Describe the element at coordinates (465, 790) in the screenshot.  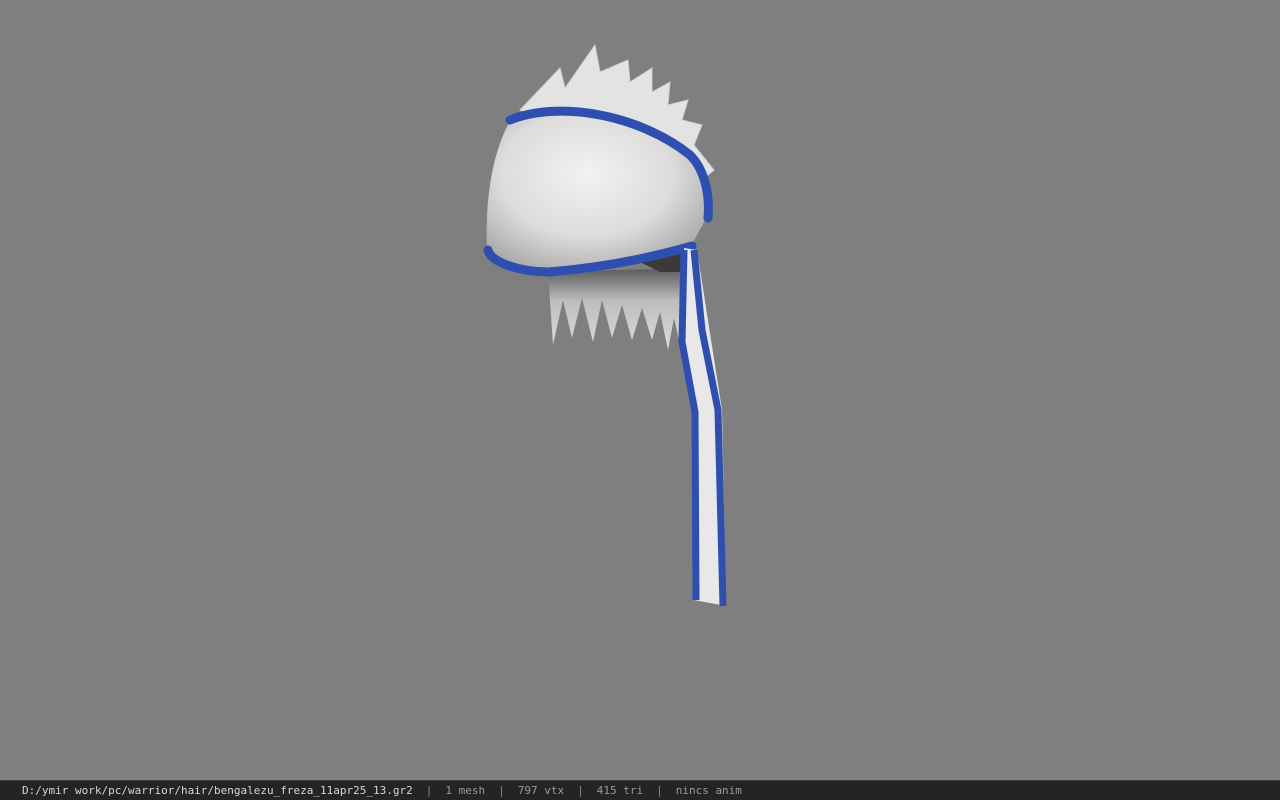
I see `mesh-count: 1 mesh` at that location.